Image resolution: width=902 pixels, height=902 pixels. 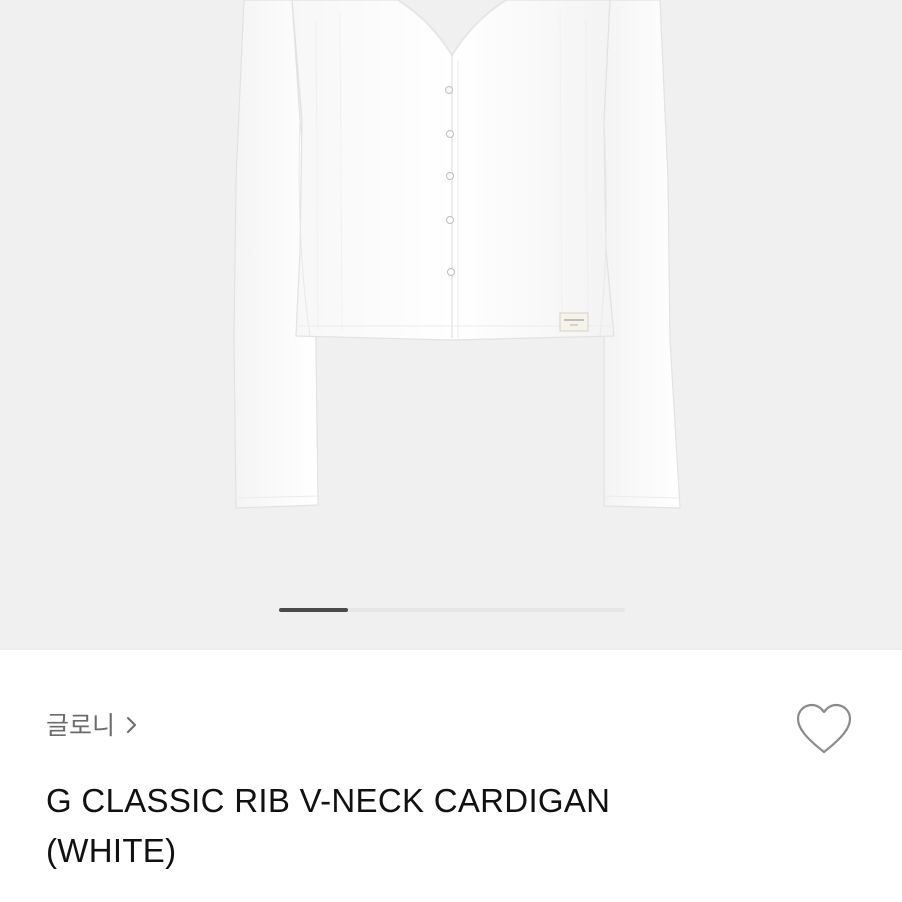 What do you see at coordinates (111, 850) in the screenshot?
I see `product-title-line-2: (WHITE)` at bounding box center [111, 850].